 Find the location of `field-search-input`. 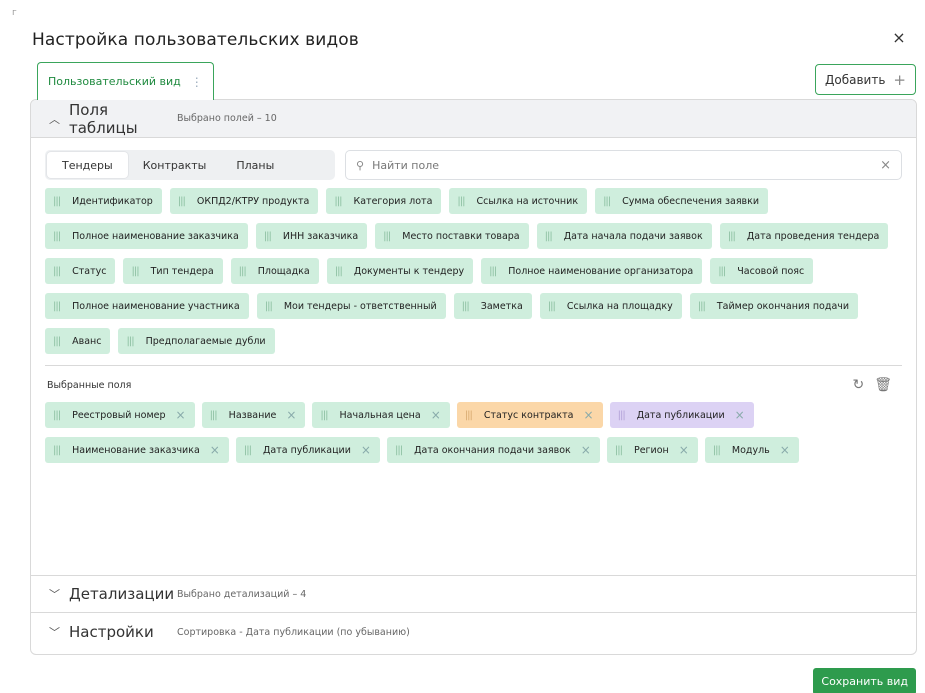

field-search-input is located at coordinates (622, 165).